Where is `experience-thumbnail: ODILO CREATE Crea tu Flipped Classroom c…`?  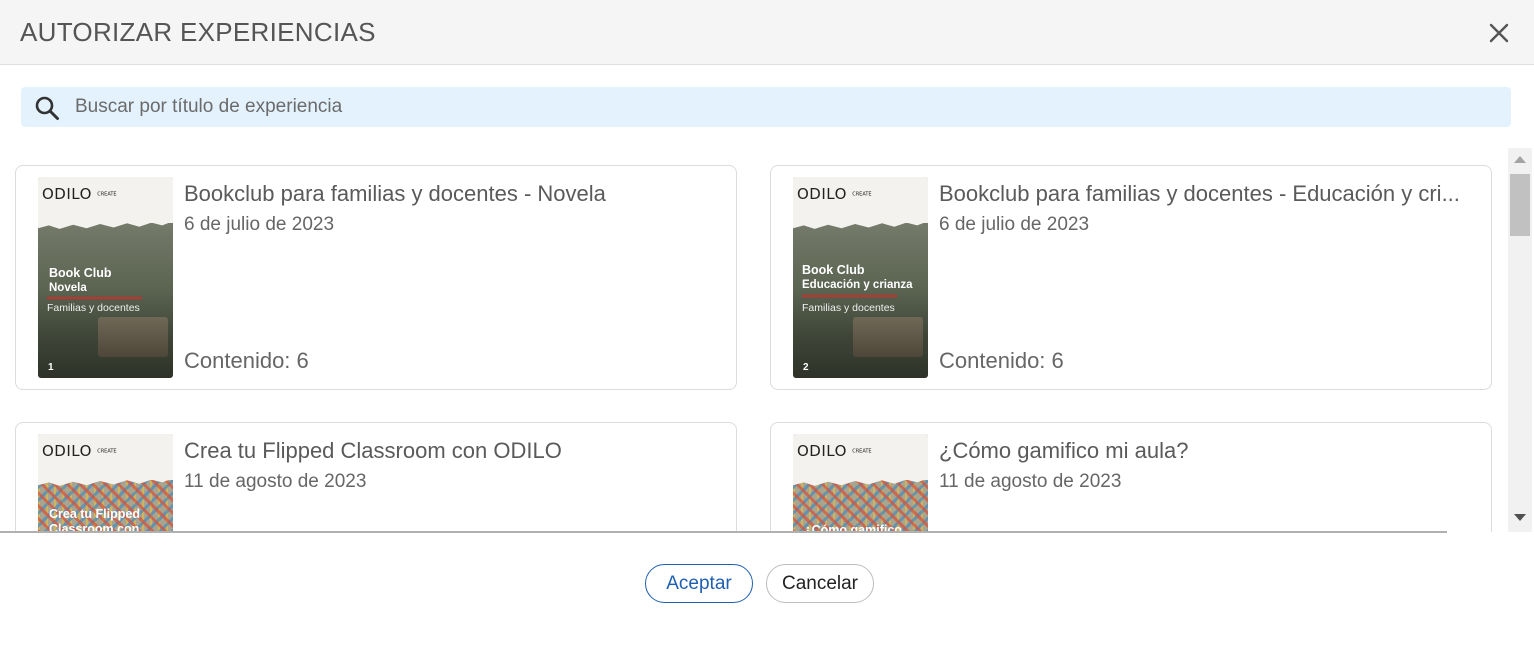
experience-thumbnail: ODILO CREATE Crea tu Flipped Classroom c… is located at coordinates (105, 483).